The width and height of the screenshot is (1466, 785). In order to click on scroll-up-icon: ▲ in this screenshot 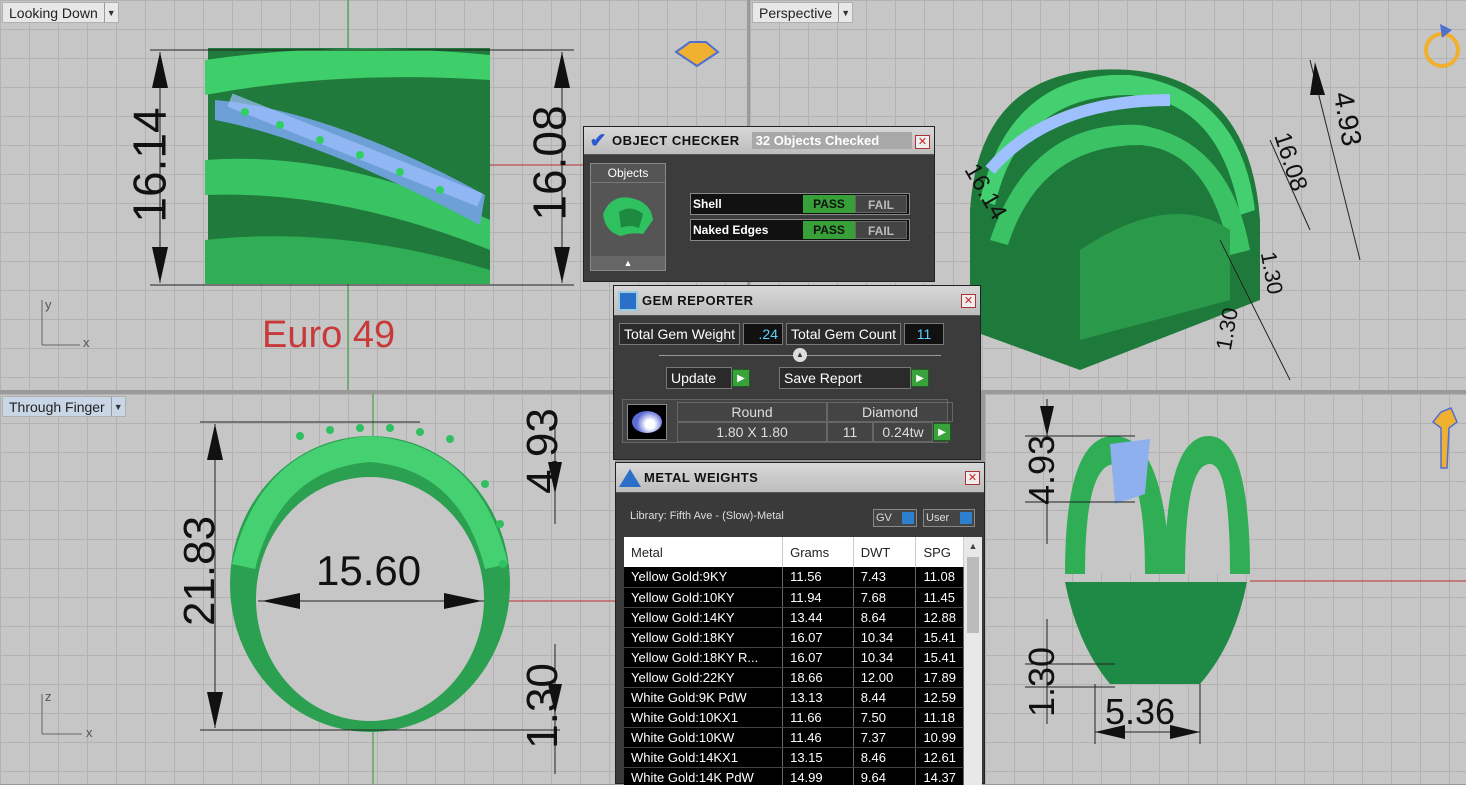, I will do `click(973, 546)`.